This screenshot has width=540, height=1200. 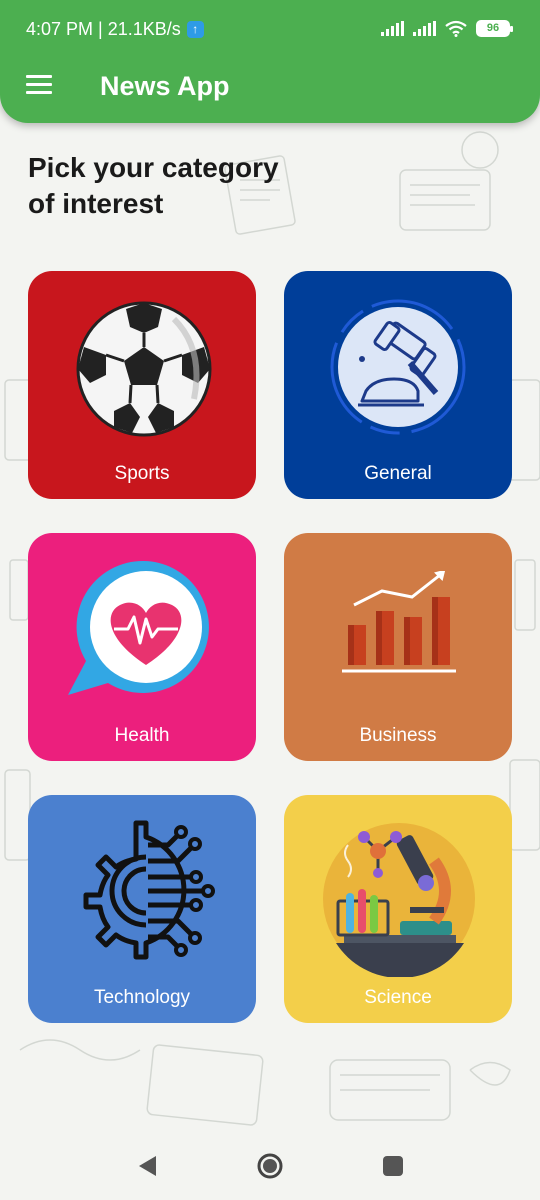 What do you see at coordinates (144, 369) in the screenshot?
I see `soccer-ball-icon` at bounding box center [144, 369].